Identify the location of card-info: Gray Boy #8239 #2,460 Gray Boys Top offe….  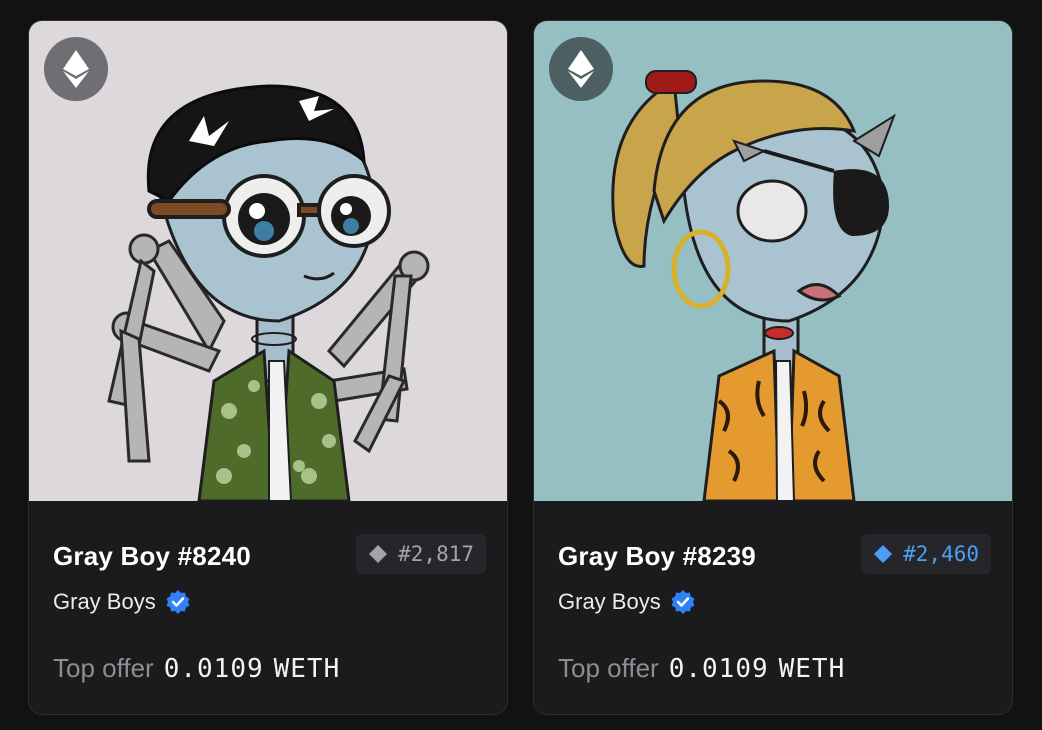
(773, 607).